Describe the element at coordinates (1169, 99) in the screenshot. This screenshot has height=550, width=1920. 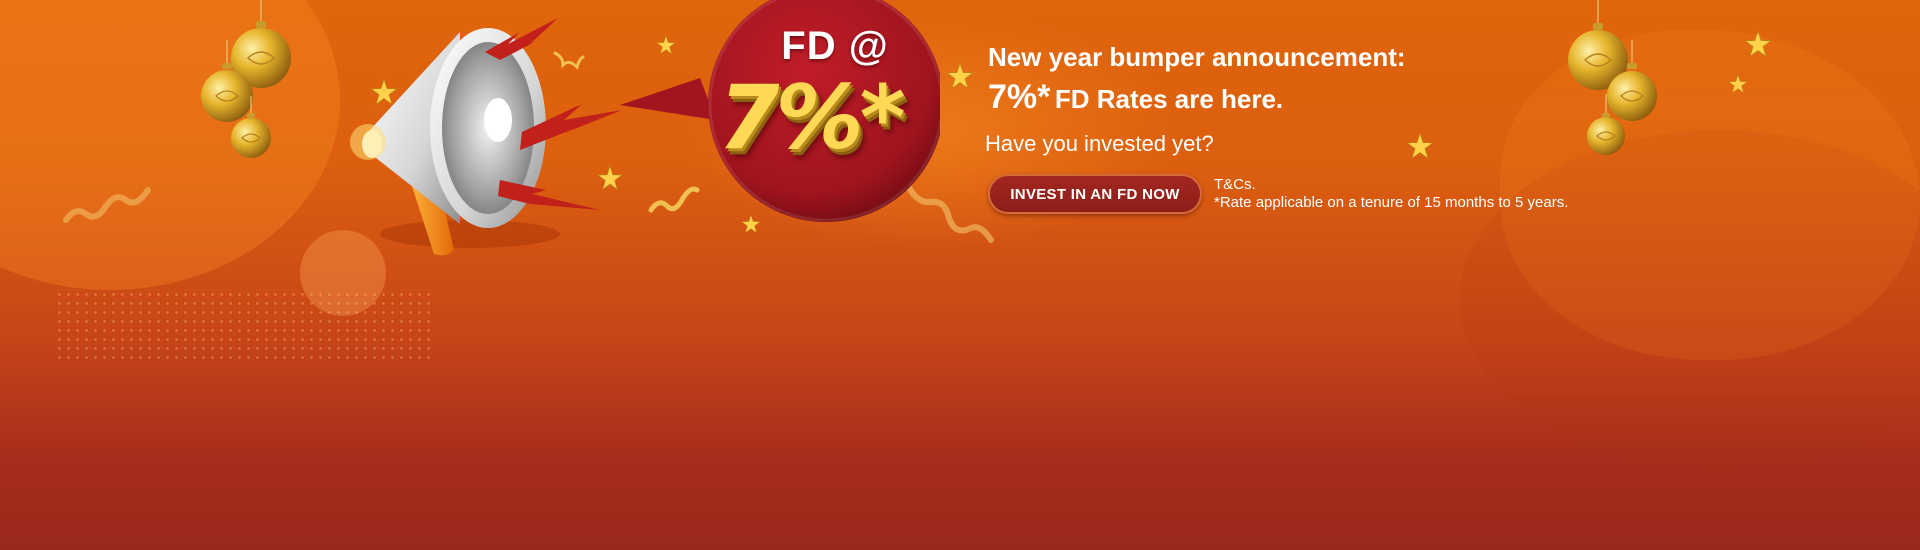
I see `rate-text: FD Rates are here.` at that location.